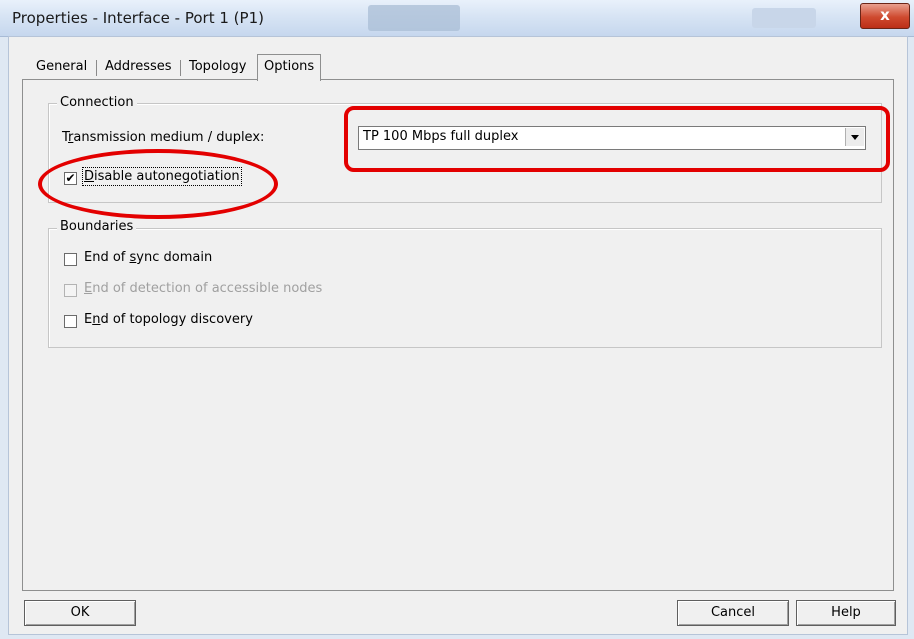 The image size is (914, 639). Describe the element at coordinates (846, 613) in the screenshot. I see `help-button: Help` at that location.